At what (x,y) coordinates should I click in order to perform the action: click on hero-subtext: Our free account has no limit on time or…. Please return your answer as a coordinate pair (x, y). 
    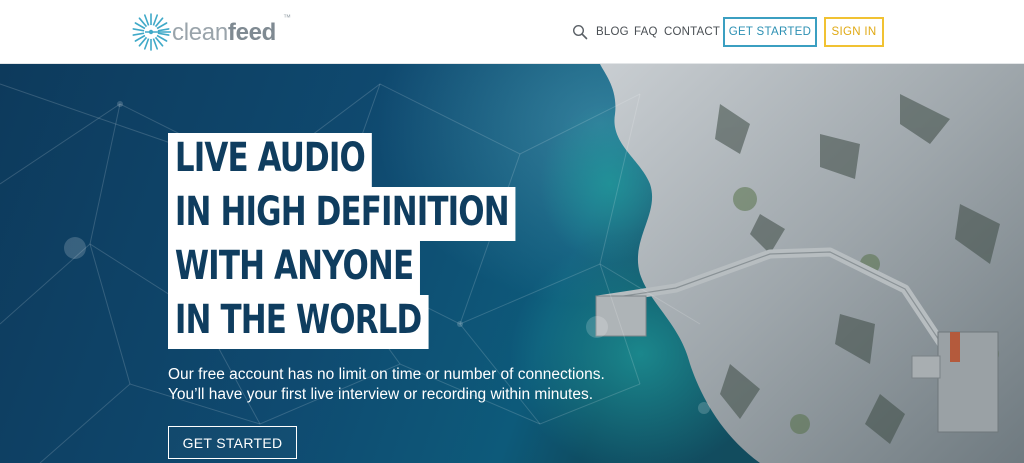
    Looking at the image, I should click on (403, 385).